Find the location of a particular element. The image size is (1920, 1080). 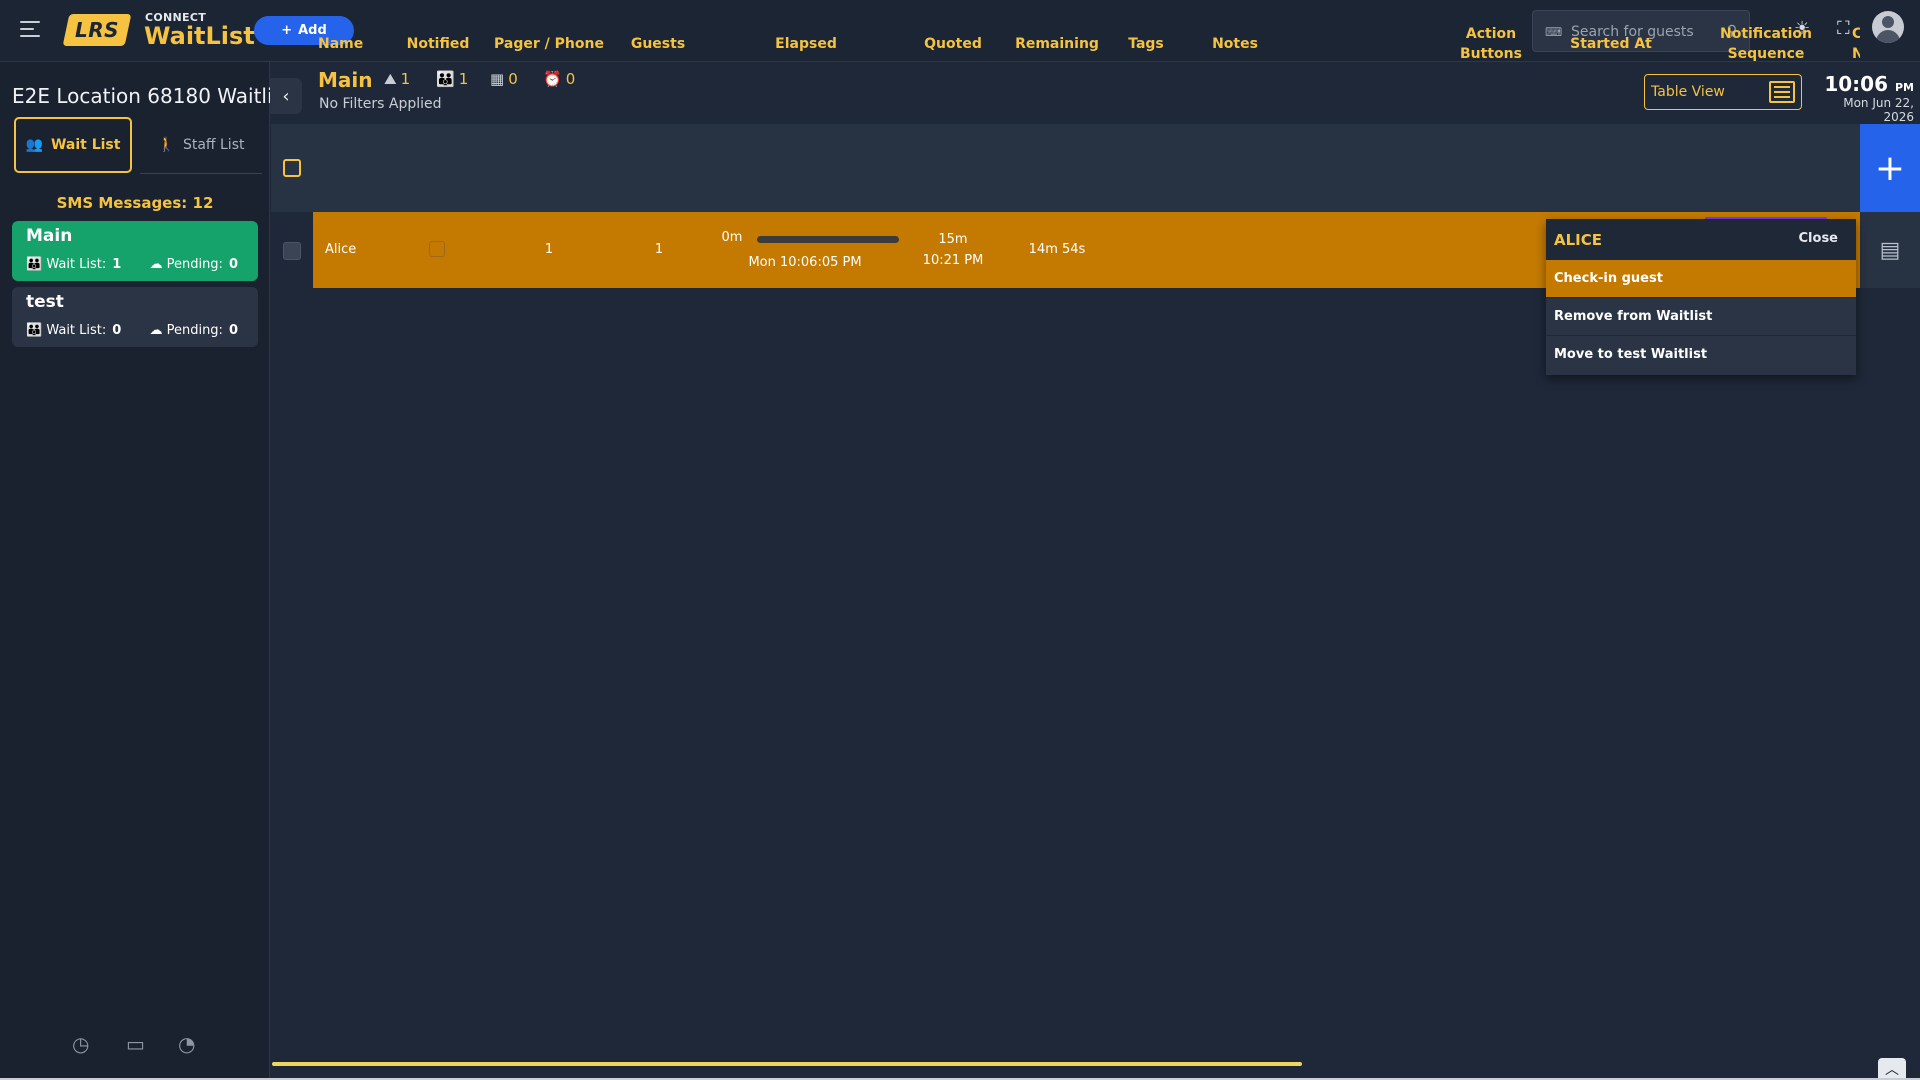

table-view-label: Table View is located at coordinates (1688, 92).